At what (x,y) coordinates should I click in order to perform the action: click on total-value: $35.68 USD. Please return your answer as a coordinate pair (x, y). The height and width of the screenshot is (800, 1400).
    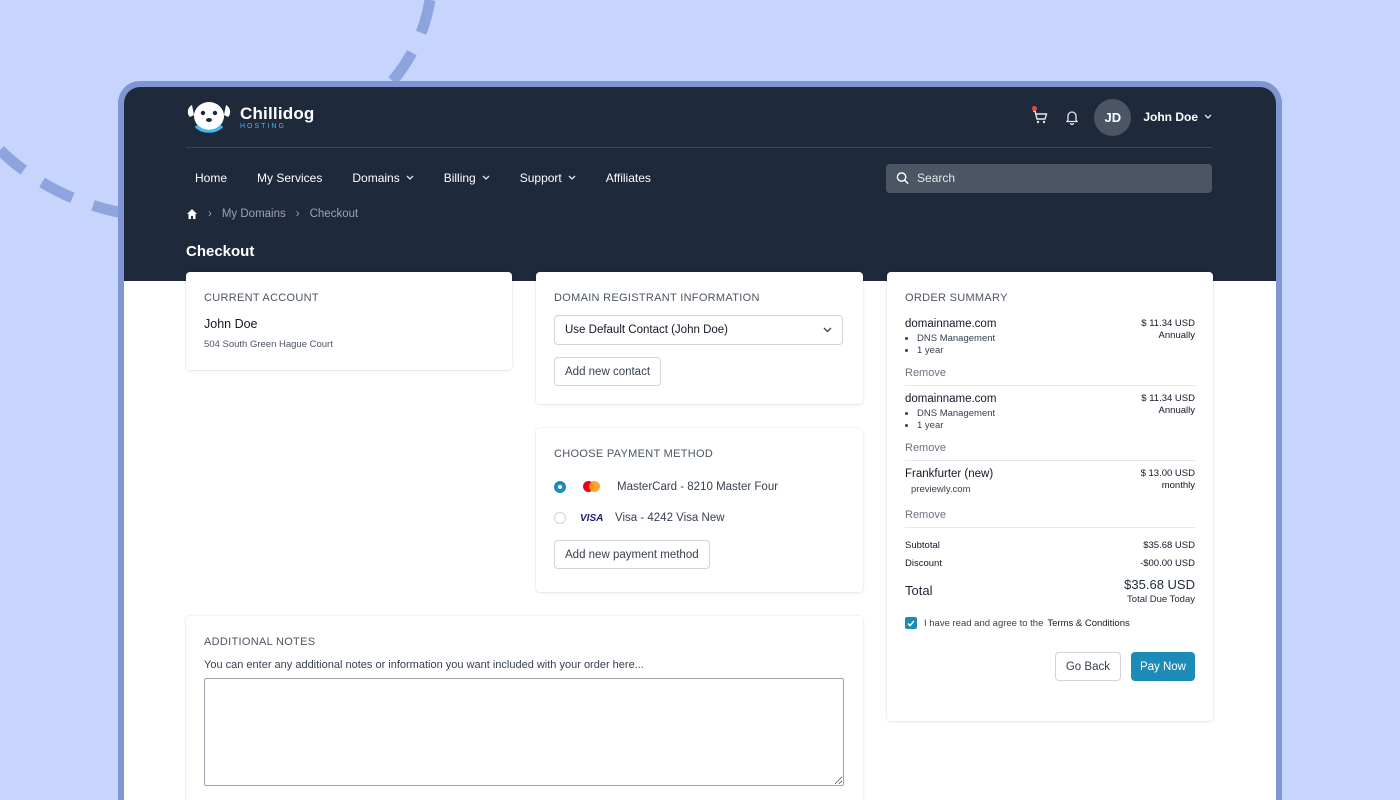
    Looking at the image, I should click on (1159, 584).